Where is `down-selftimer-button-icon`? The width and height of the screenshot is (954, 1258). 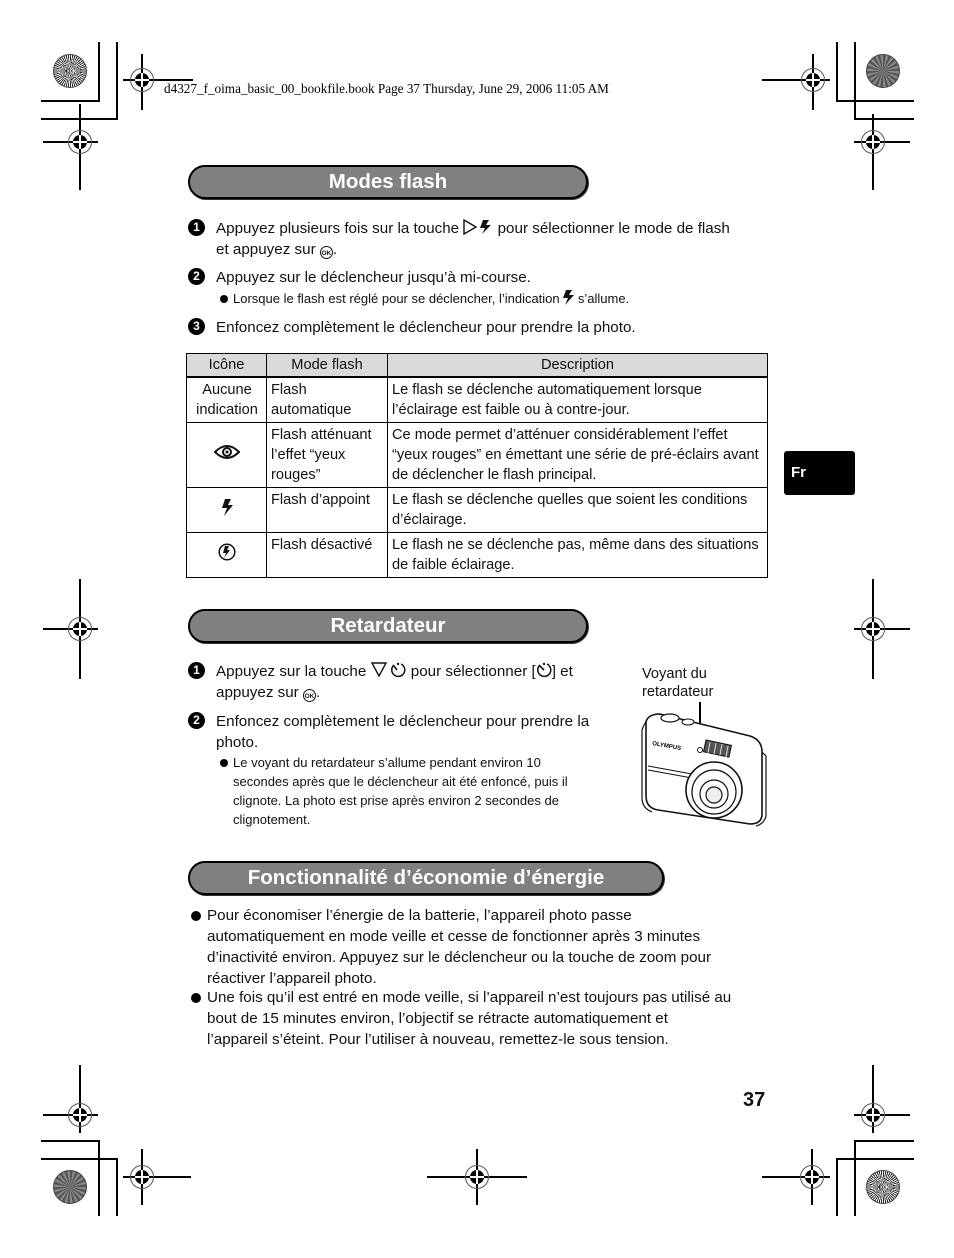 down-selftimer-button-icon is located at coordinates (387, 670).